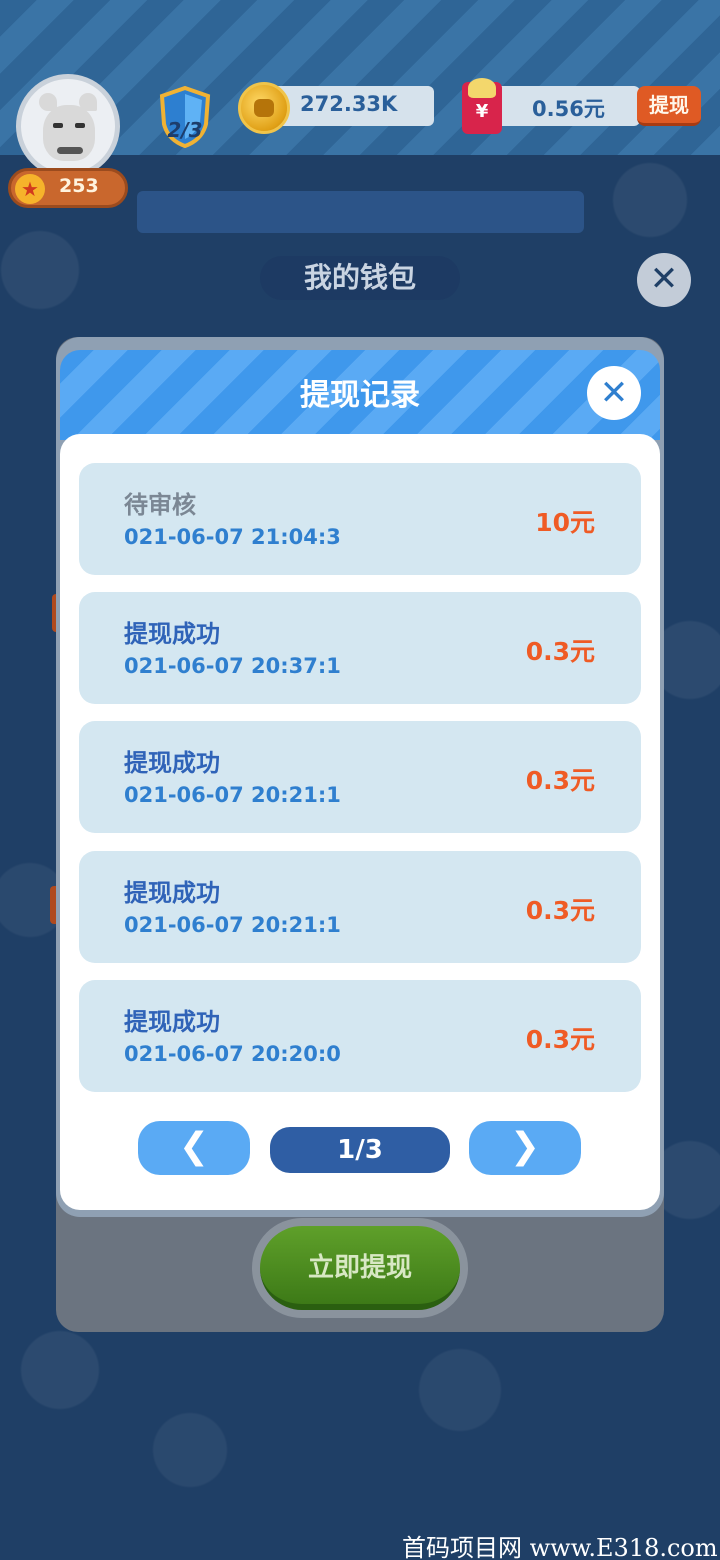 The width and height of the screenshot is (720, 1560). Describe the element at coordinates (185, 130) in the screenshot. I see `shield-progress: 2/3` at that location.